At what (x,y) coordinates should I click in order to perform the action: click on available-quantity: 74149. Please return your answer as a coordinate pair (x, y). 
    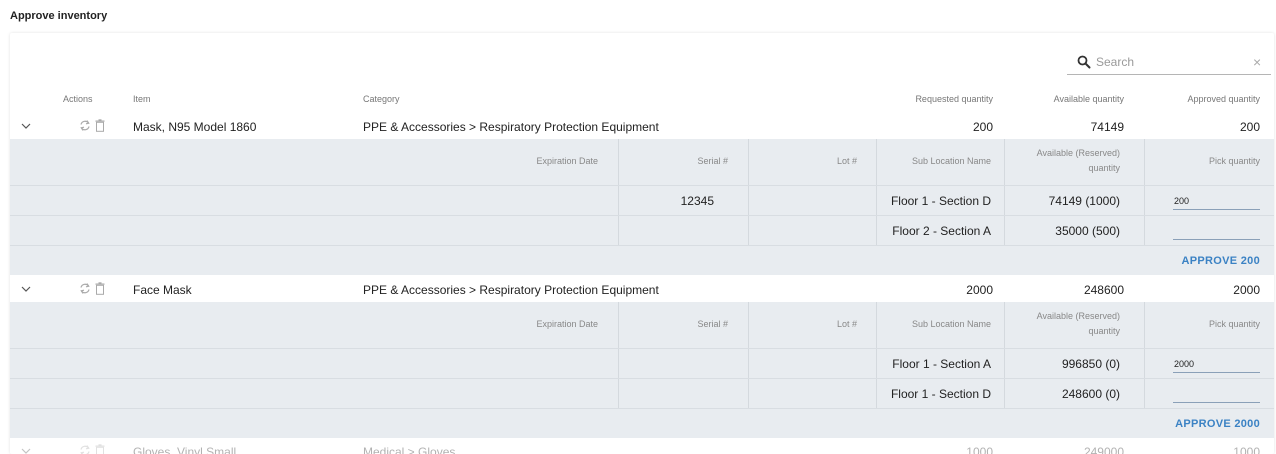
    Looking at the image, I should click on (1107, 127).